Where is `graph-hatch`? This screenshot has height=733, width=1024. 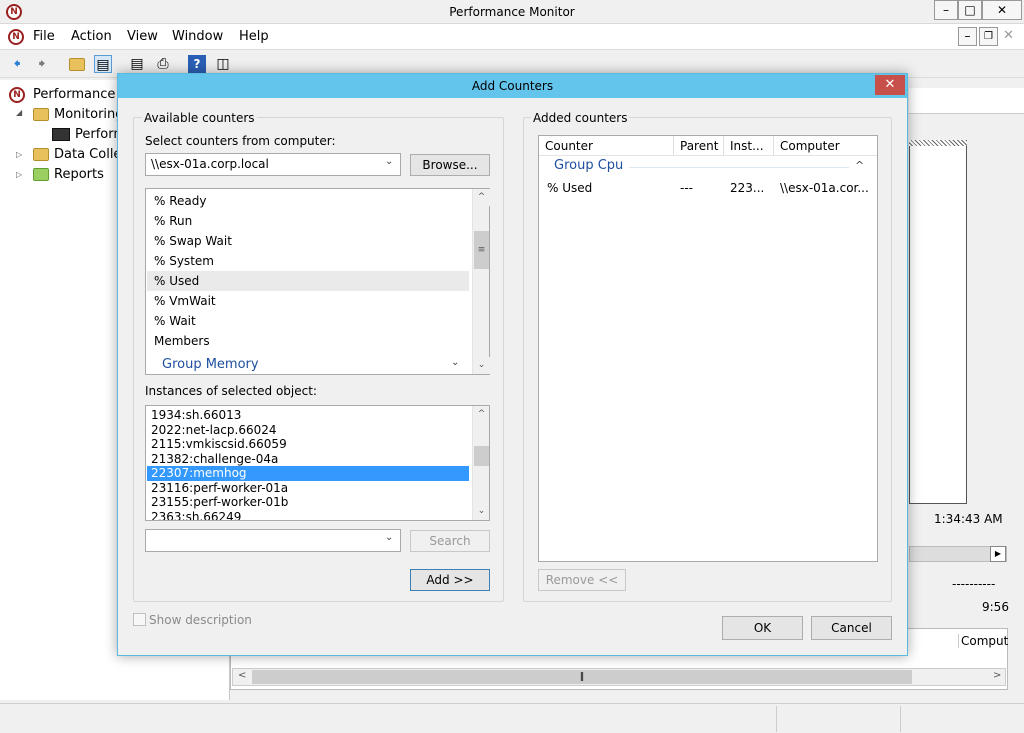
graph-hatch is located at coordinates (938, 143).